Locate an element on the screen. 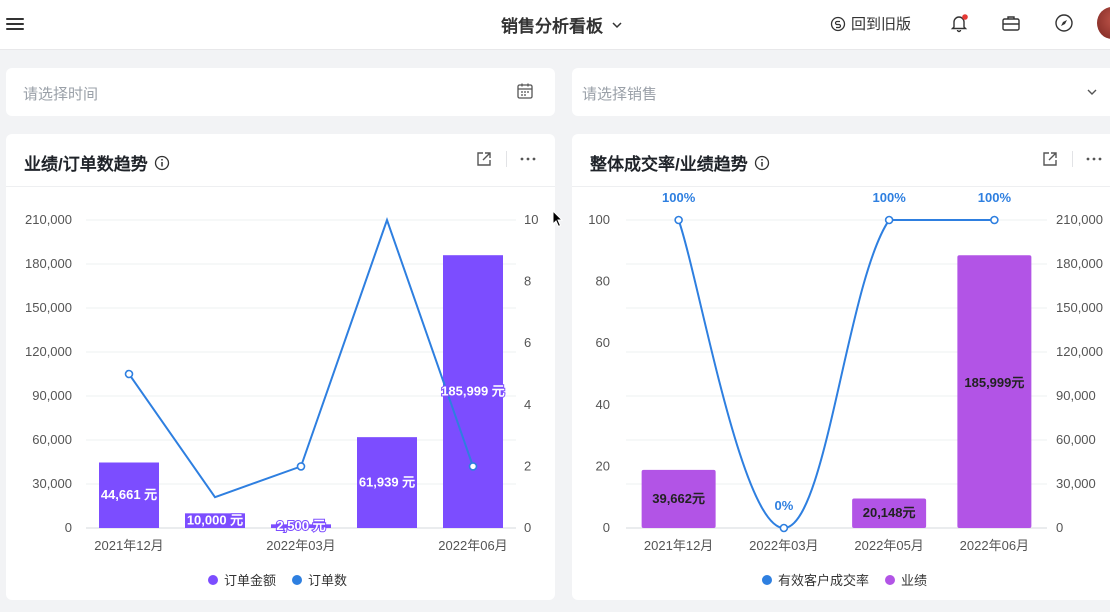 The image size is (1110, 612). compass-icon is located at coordinates (1064, 23).